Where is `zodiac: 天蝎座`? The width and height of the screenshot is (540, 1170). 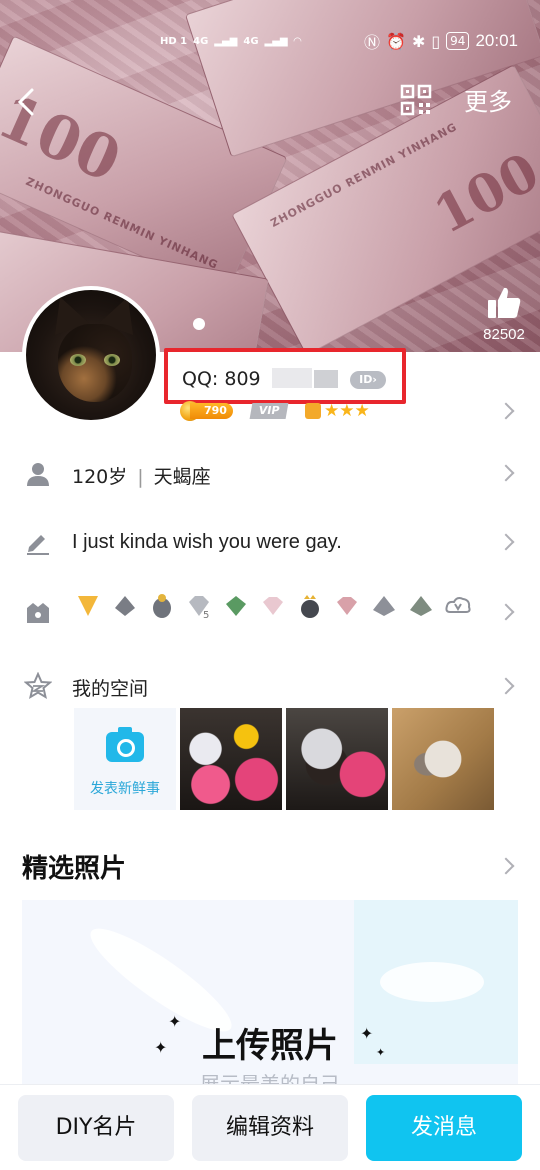
zodiac: 天蝎座 is located at coordinates (182, 477).